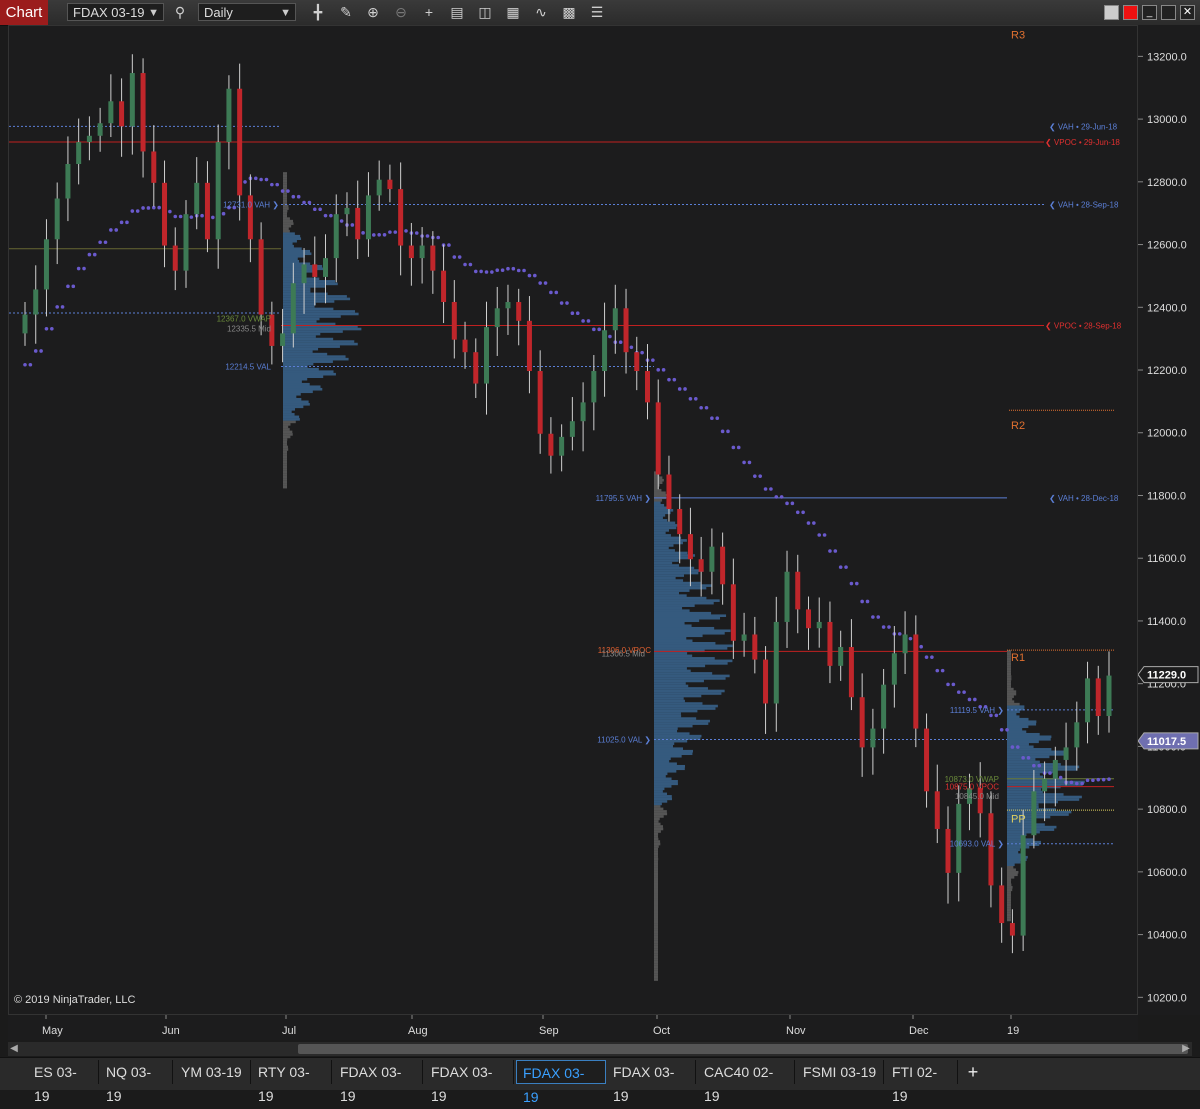  What do you see at coordinates (457, 12) in the screenshot?
I see `data-box-icon: ▤` at bounding box center [457, 12].